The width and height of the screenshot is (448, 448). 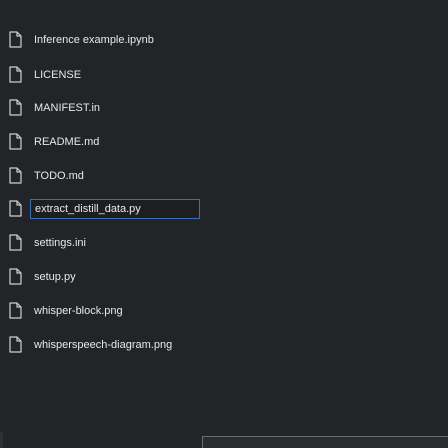 What do you see at coordinates (60, 243) in the screenshot?
I see `file-name: settings.ini` at bounding box center [60, 243].